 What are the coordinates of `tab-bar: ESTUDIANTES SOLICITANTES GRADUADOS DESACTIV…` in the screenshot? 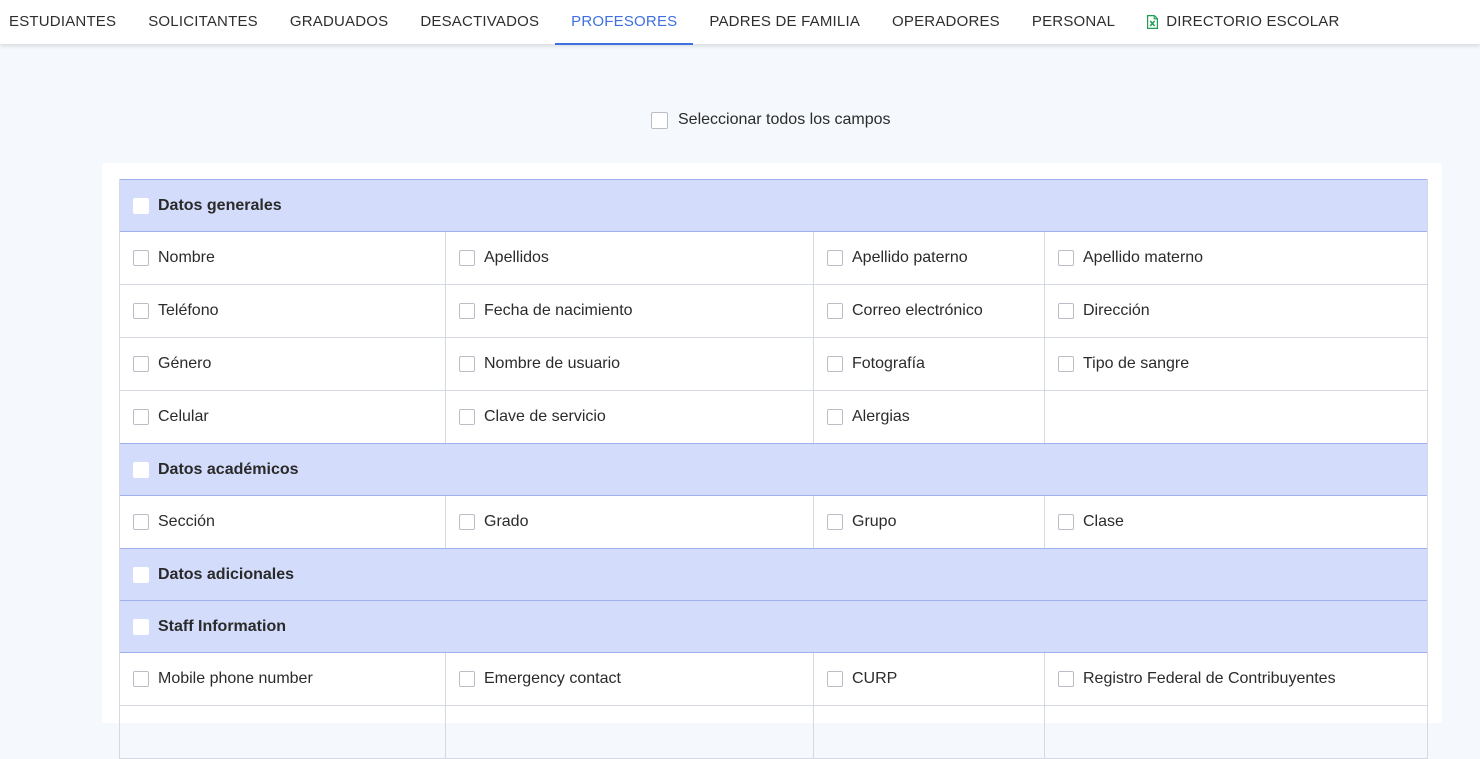 It's located at (740, 22).